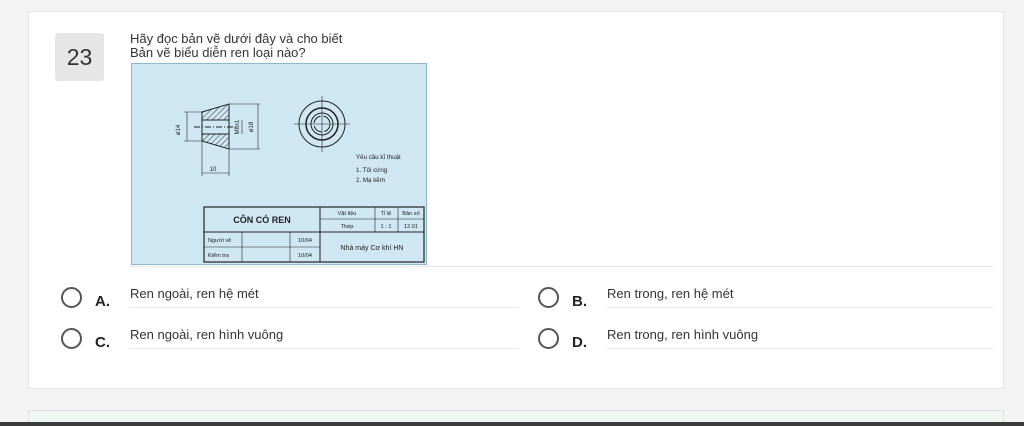  Describe the element at coordinates (305, 241) in the screenshot. I see `drawer-date: 10/04` at that location.